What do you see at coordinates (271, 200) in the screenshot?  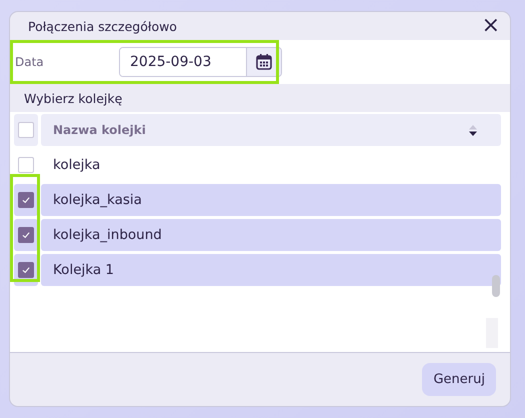 I see `table-cell: kolejka_kasia` at bounding box center [271, 200].